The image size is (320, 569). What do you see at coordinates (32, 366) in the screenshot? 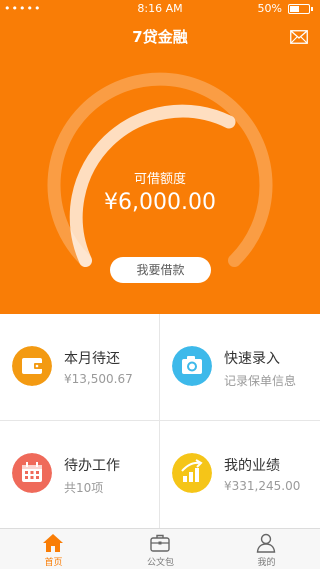
I see `wallet-icon` at bounding box center [32, 366].